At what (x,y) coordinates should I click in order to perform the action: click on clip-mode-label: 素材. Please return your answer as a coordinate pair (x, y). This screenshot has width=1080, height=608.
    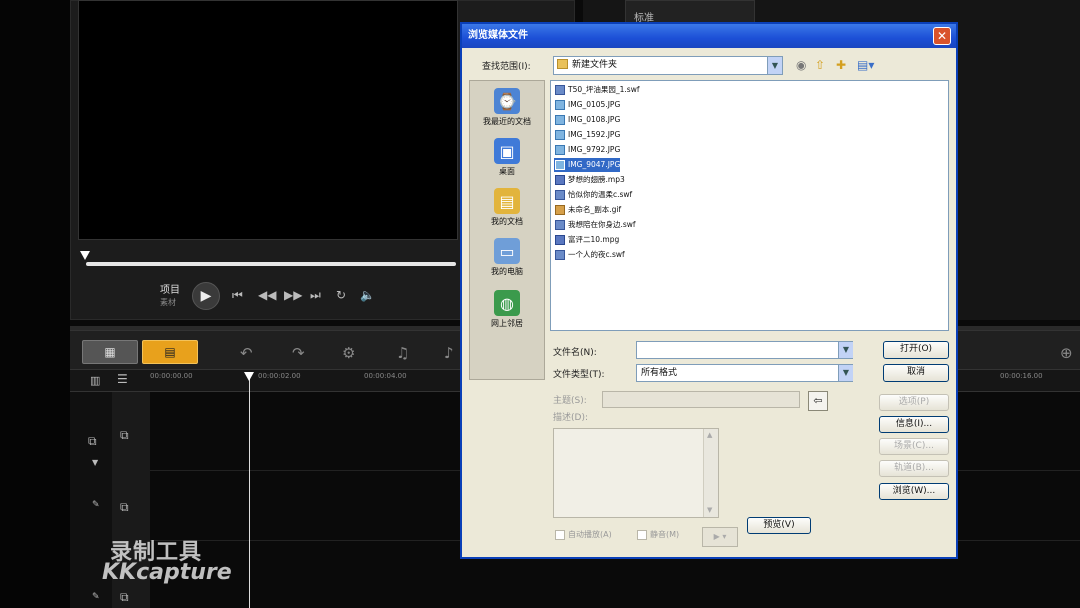
    Looking at the image, I should click on (168, 302).